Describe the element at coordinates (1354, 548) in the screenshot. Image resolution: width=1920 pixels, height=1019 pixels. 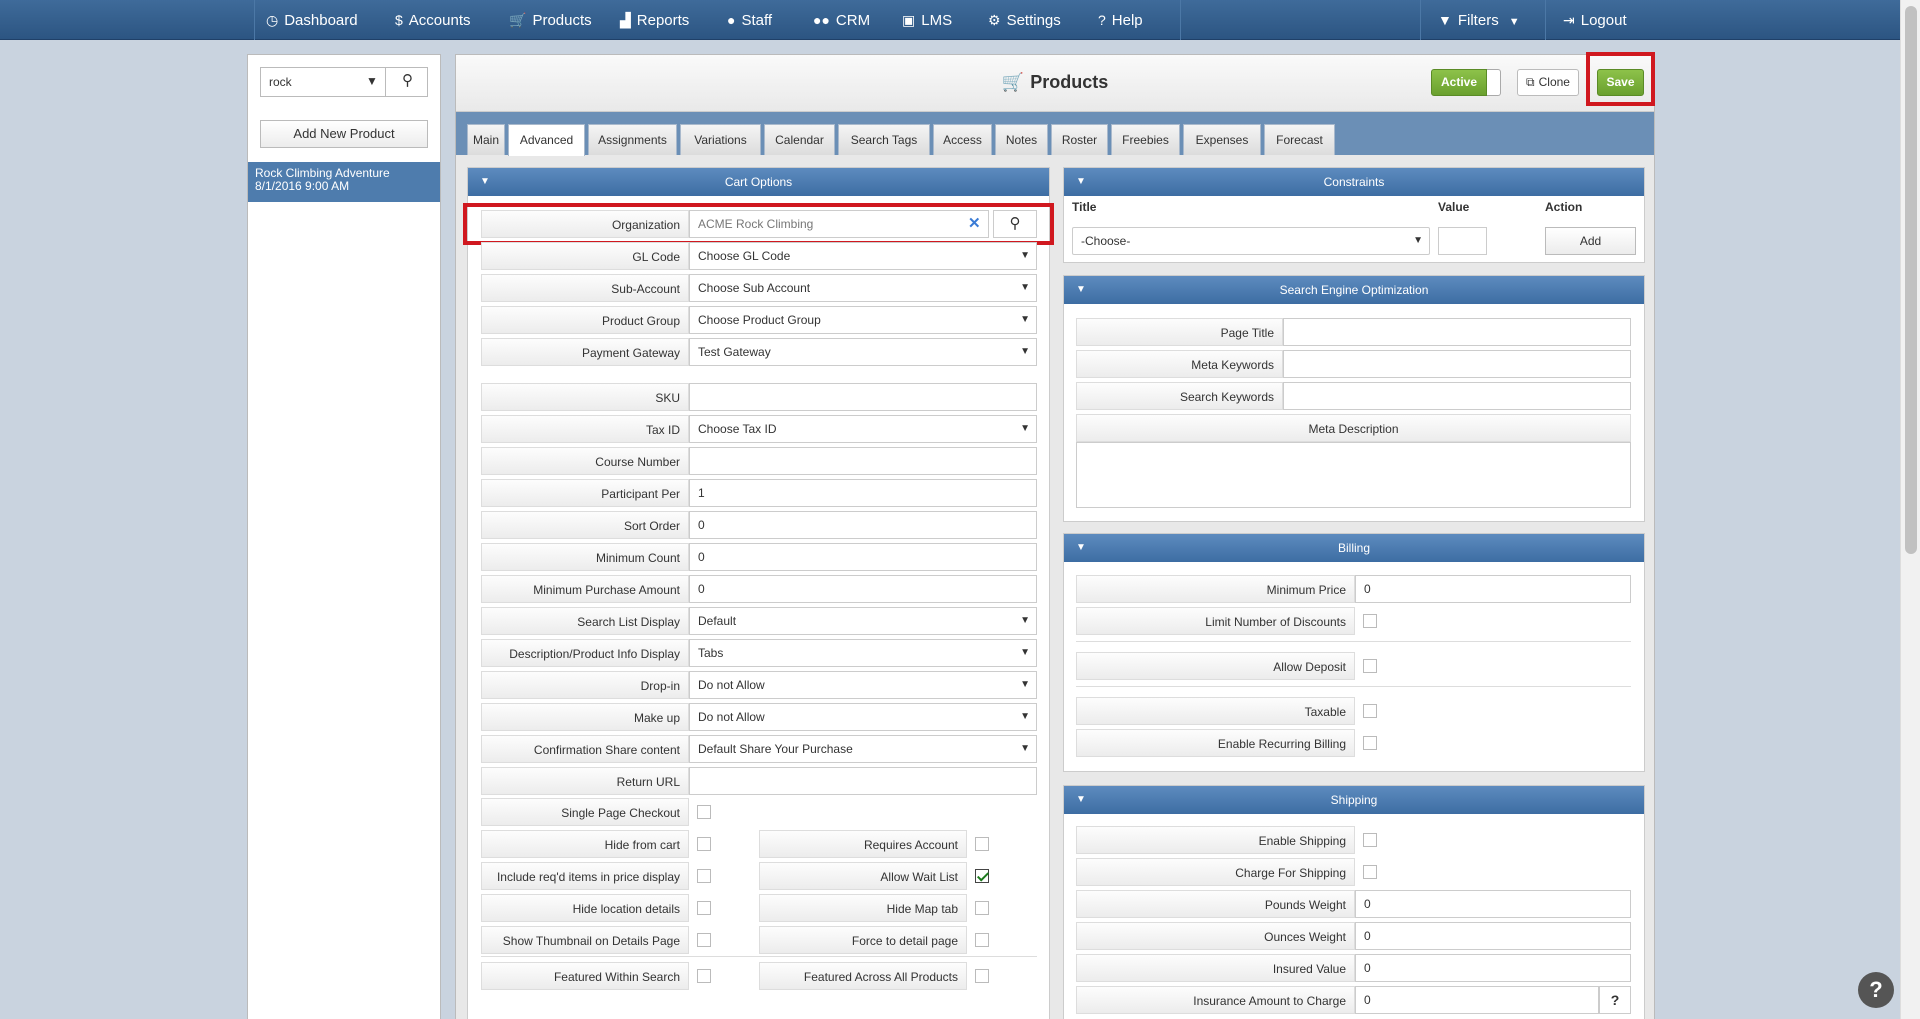
I see `billing-header: ▼ Billing` at that location.